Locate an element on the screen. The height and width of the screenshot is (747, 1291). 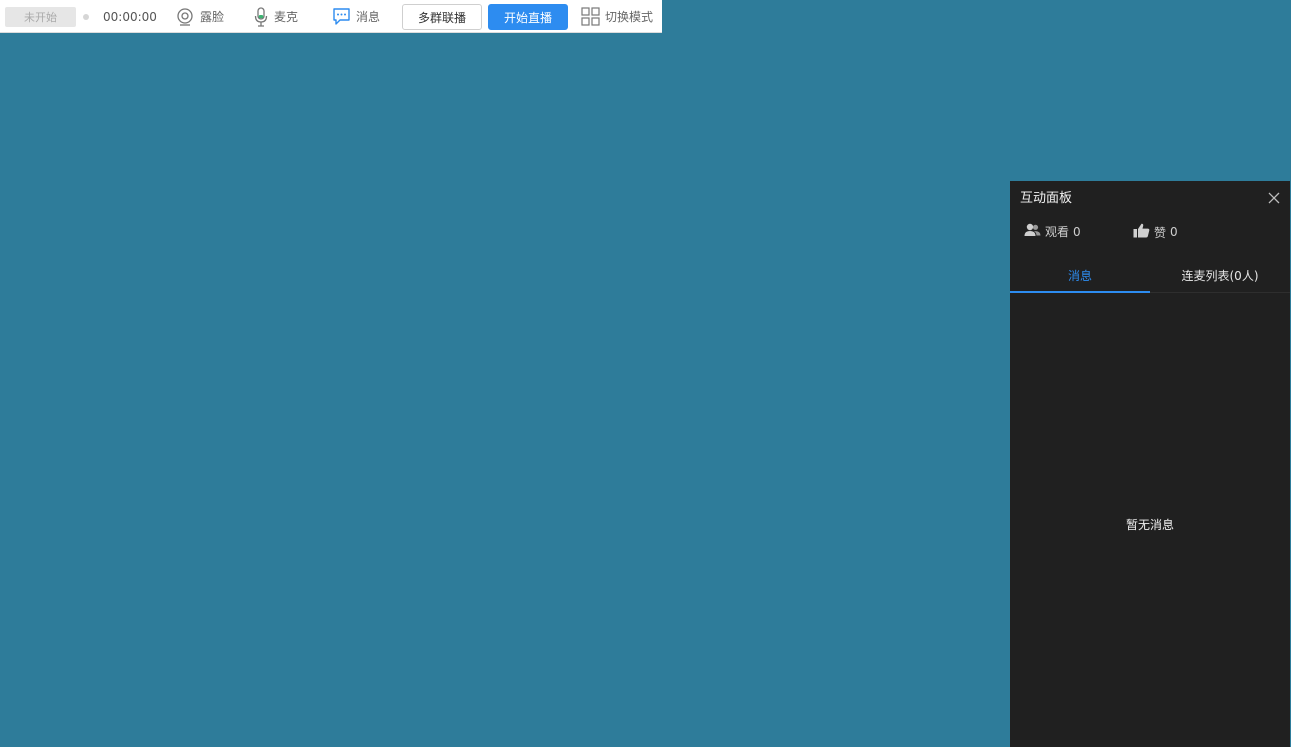
start-live-button: 开始直播 is located at coordinates (528, 17).